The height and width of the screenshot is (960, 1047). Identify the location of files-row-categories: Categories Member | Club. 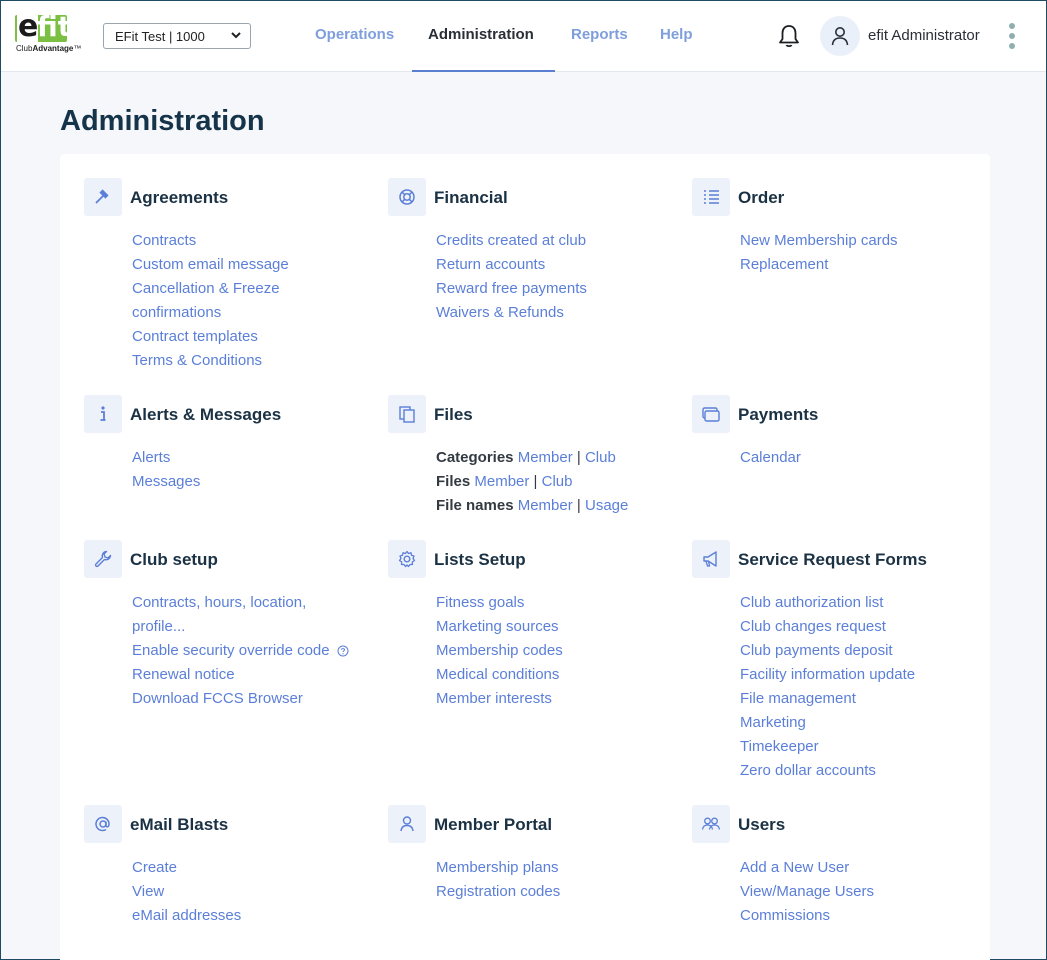
(526, 457).